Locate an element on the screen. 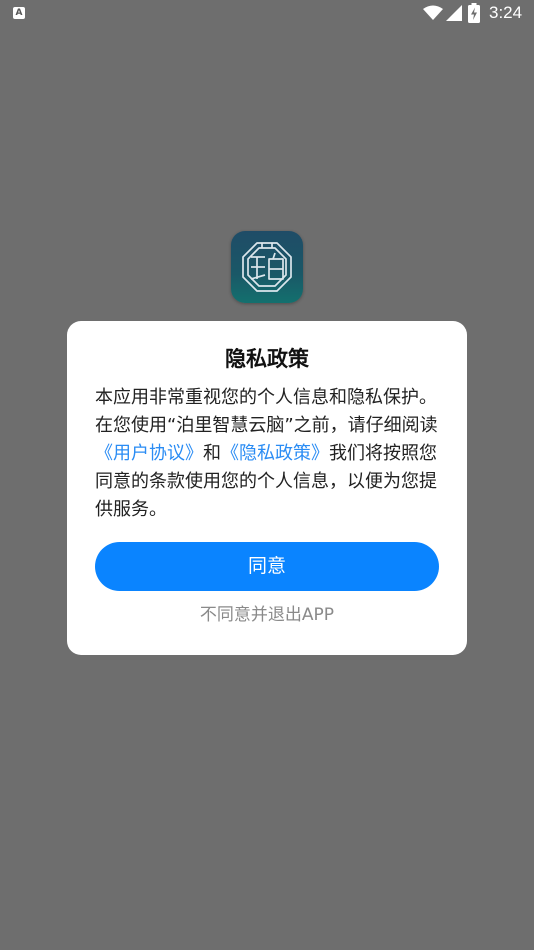 The width and height of the screenshot is (534, 950). status-time: 3:24 is located at coordinates (506, 12).